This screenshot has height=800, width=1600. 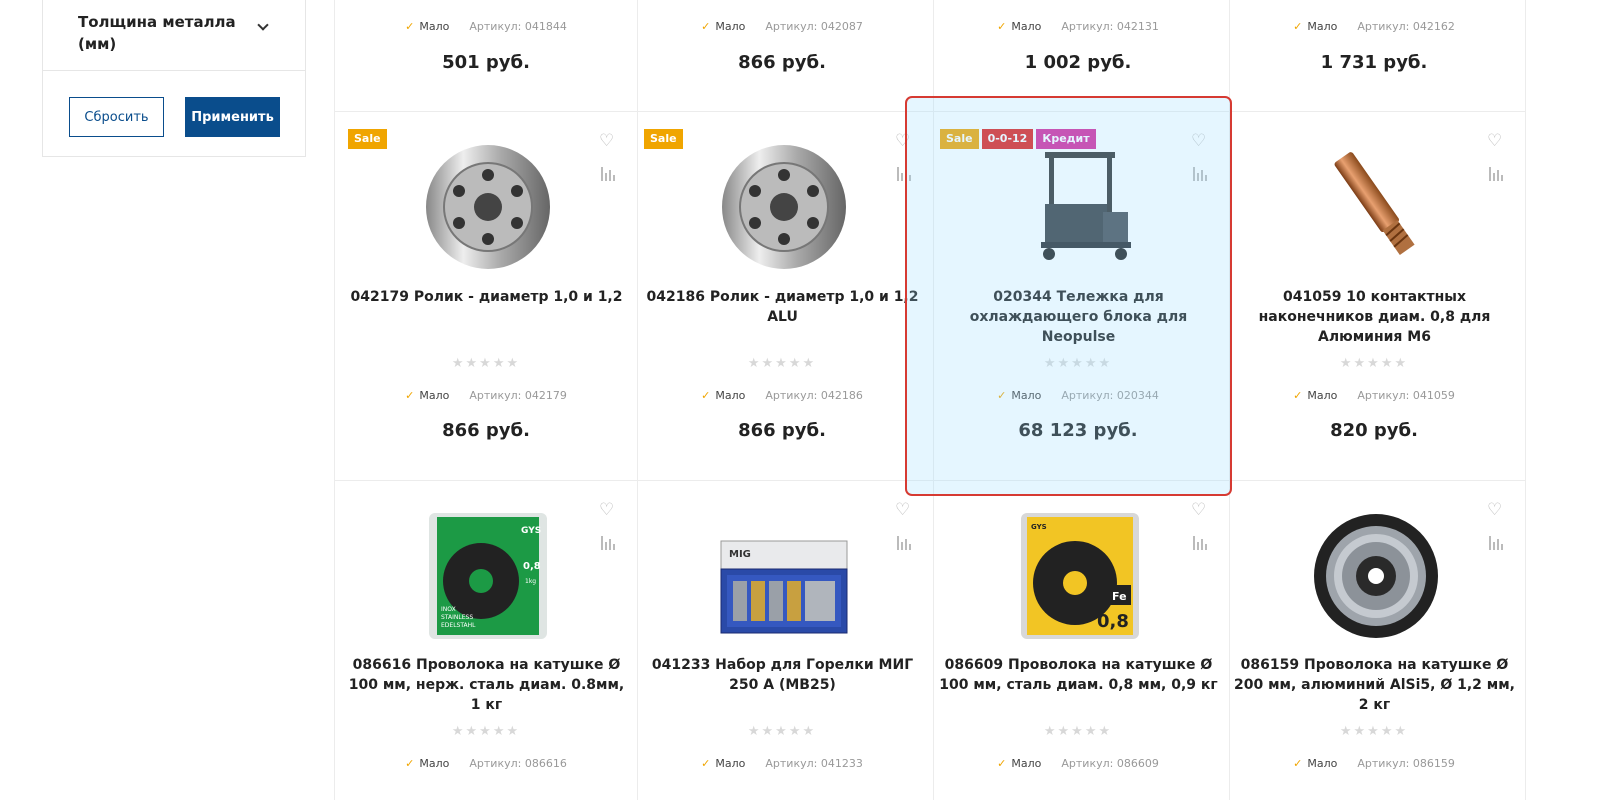 What do you see at coordinates (1374, 62) in the screenshot?
I see `product-price: 1 731 руб.` at bounding box center [1374, 62].